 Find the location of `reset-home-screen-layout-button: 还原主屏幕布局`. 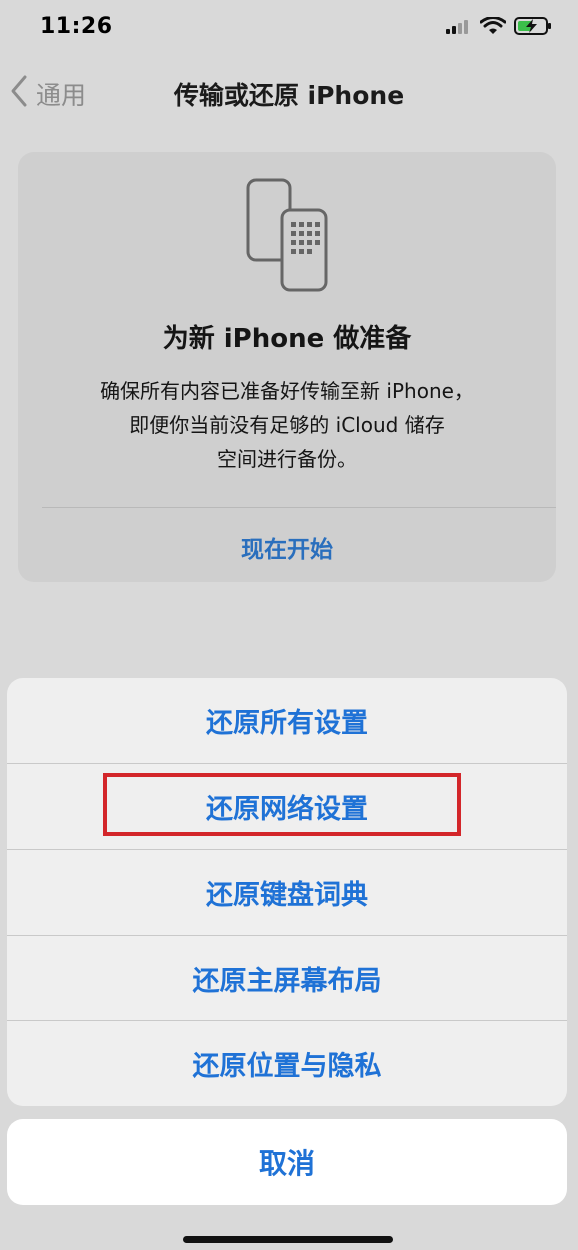

reset-home-screen-layout-button: 还原主屏幕布局 is located at coordinates (287, 978).